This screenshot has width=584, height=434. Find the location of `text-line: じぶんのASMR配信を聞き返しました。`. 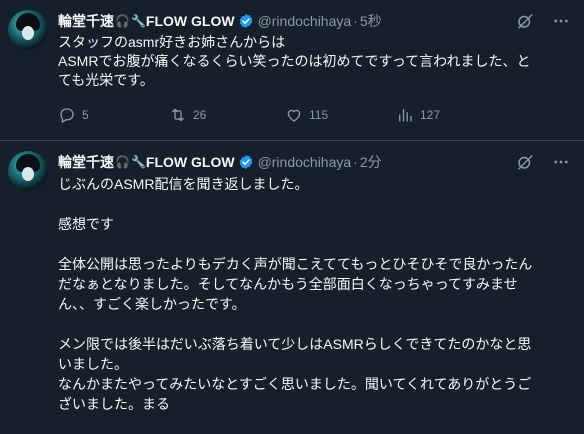

text-line: じぶんのASMR配信を聞き返しました。 is located at coordinates (183, 184).